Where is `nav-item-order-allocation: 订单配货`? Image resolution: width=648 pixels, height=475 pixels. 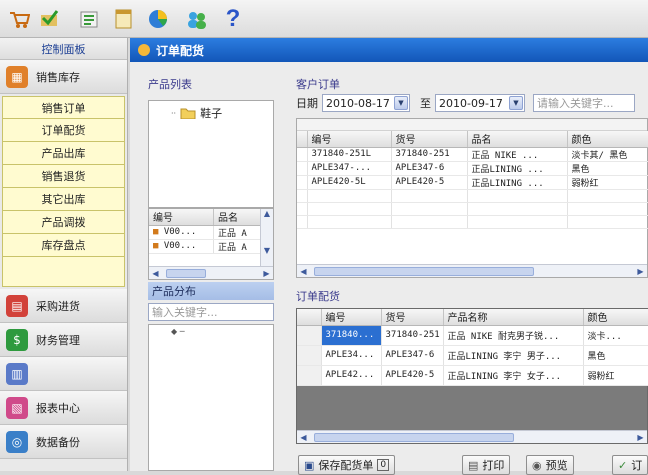
nav-item-order-allocation: 订单配货 is located at coordinates (63, 130).